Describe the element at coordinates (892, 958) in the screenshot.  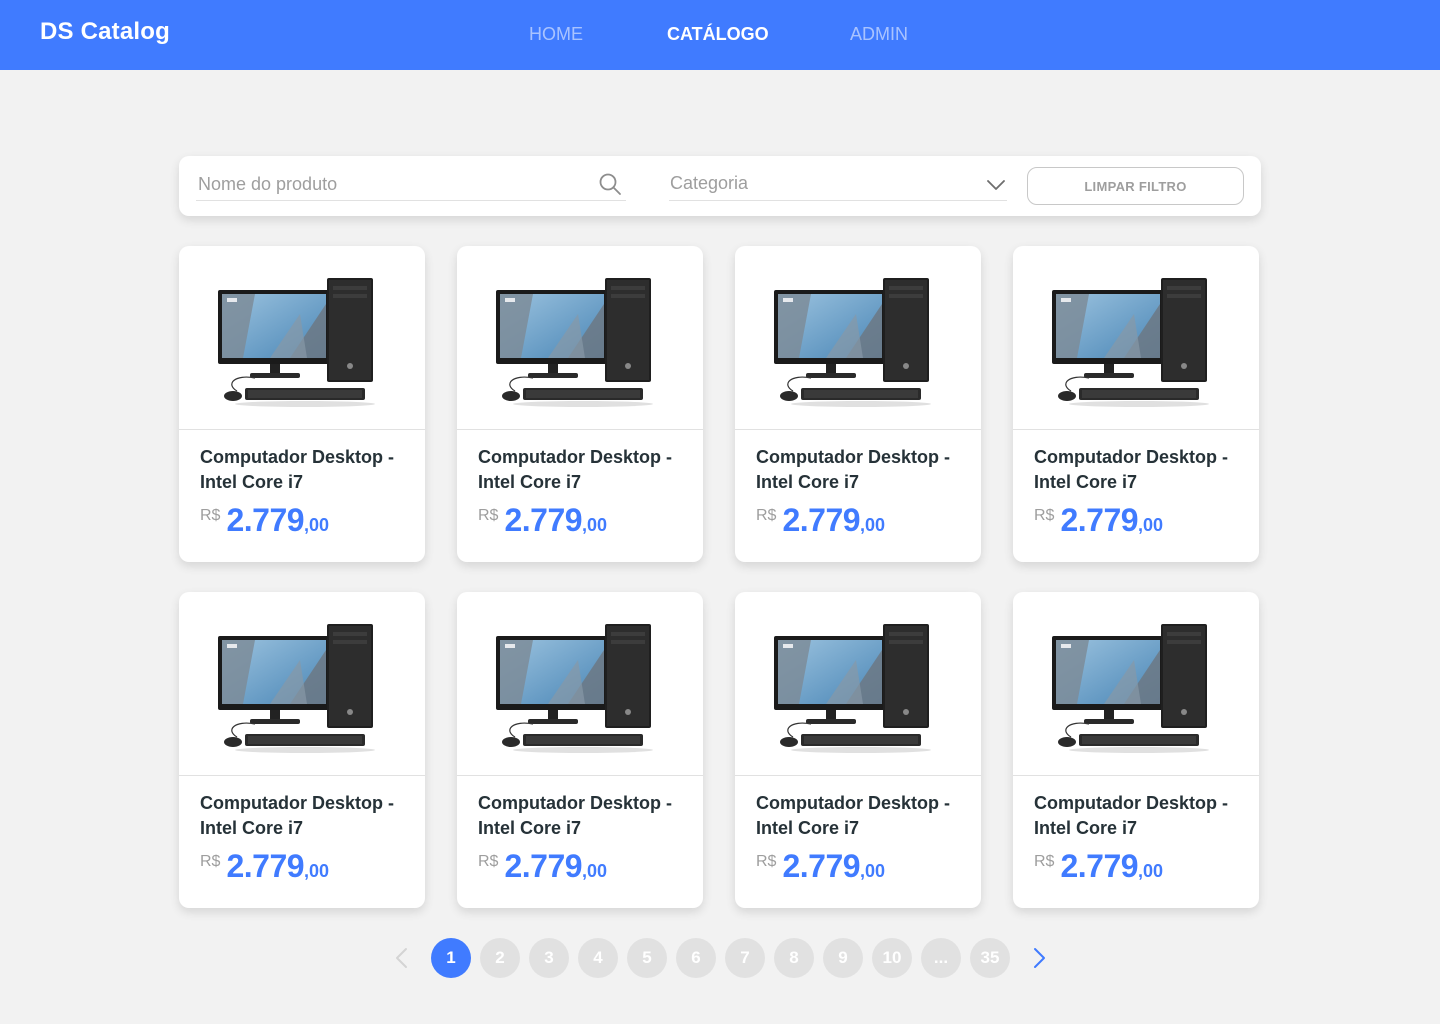
I see `page-button: 10` at that location.